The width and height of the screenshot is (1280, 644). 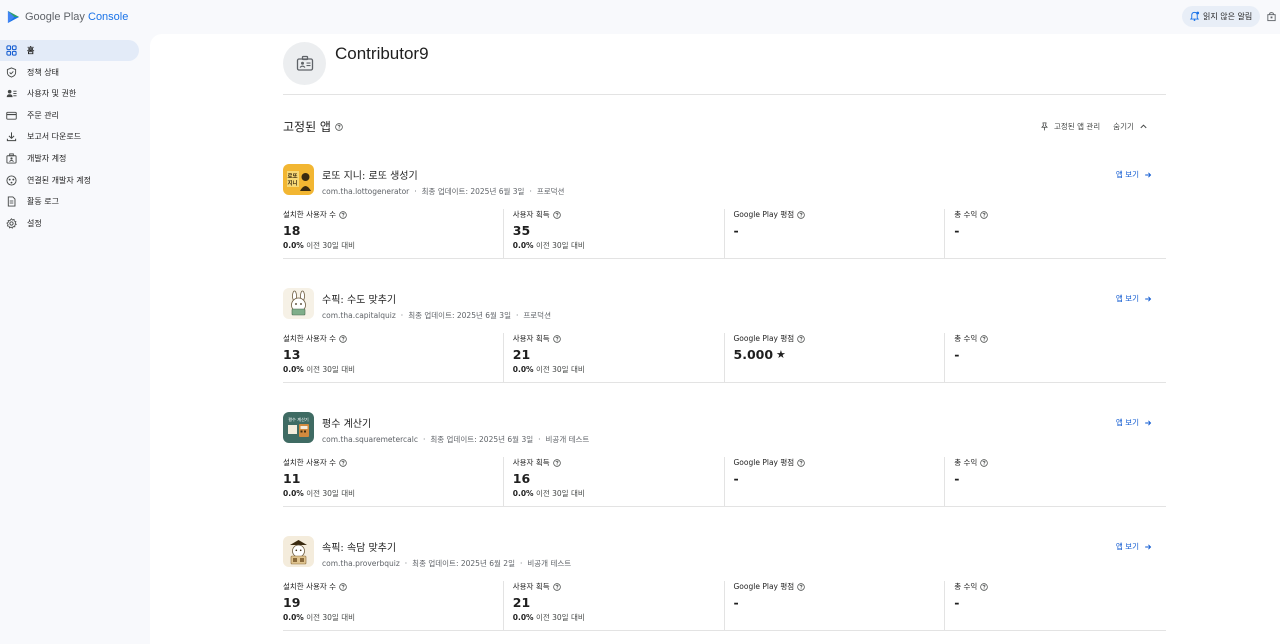 What do you see at coordinates (1070, 126) in the screenshot?
I see `manage-pinned-apps-button: 고정된 앱 관리` at bounding box center [1070, 126].